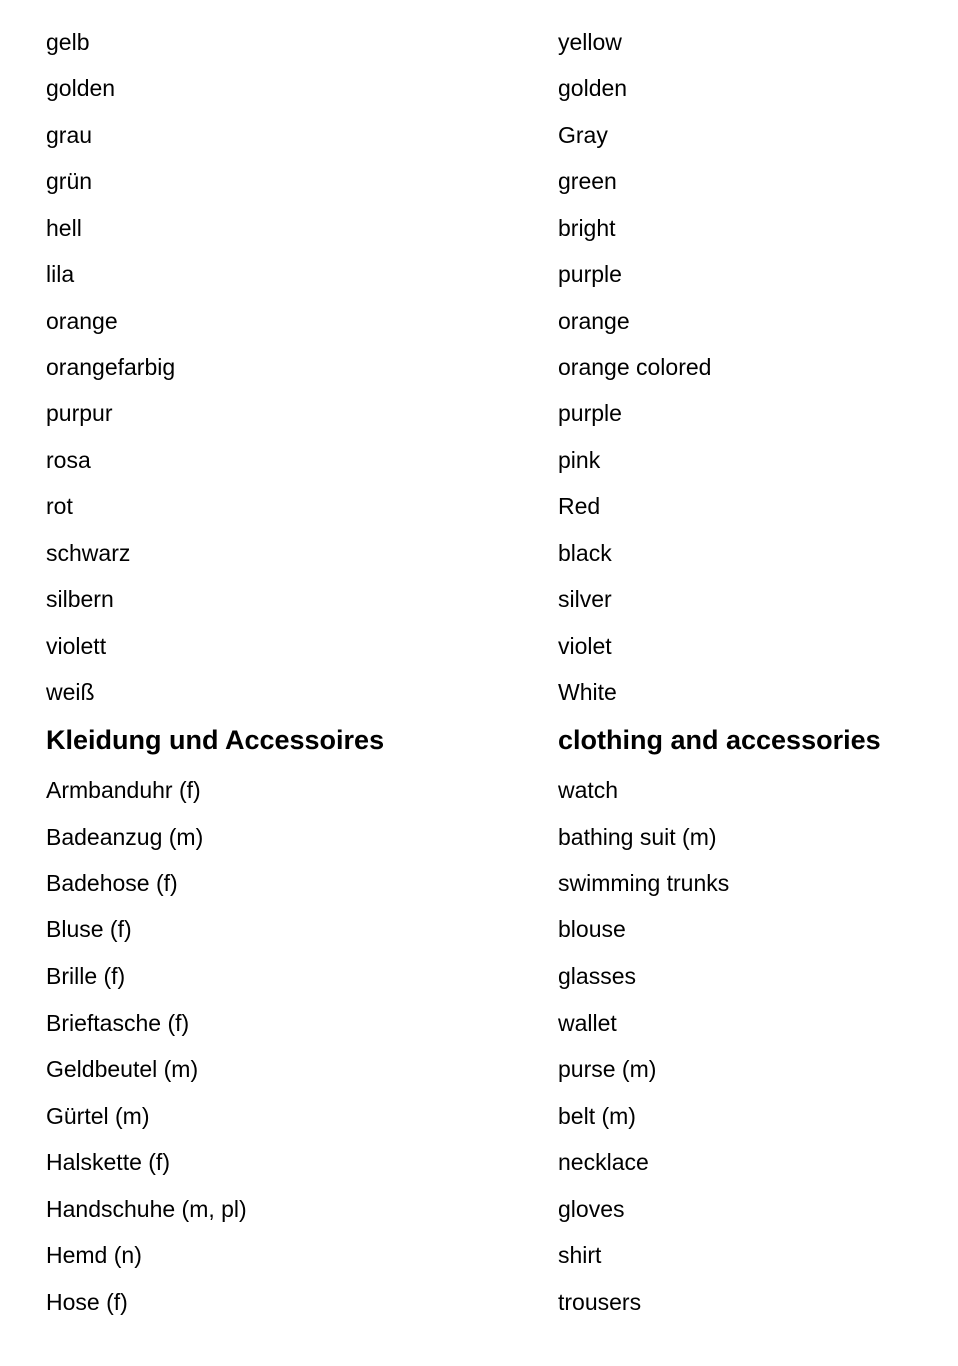 Image resolution: width=958 pixels, height=1366 pixels. I want to click on english-term: orange colored, so click(635, 367).